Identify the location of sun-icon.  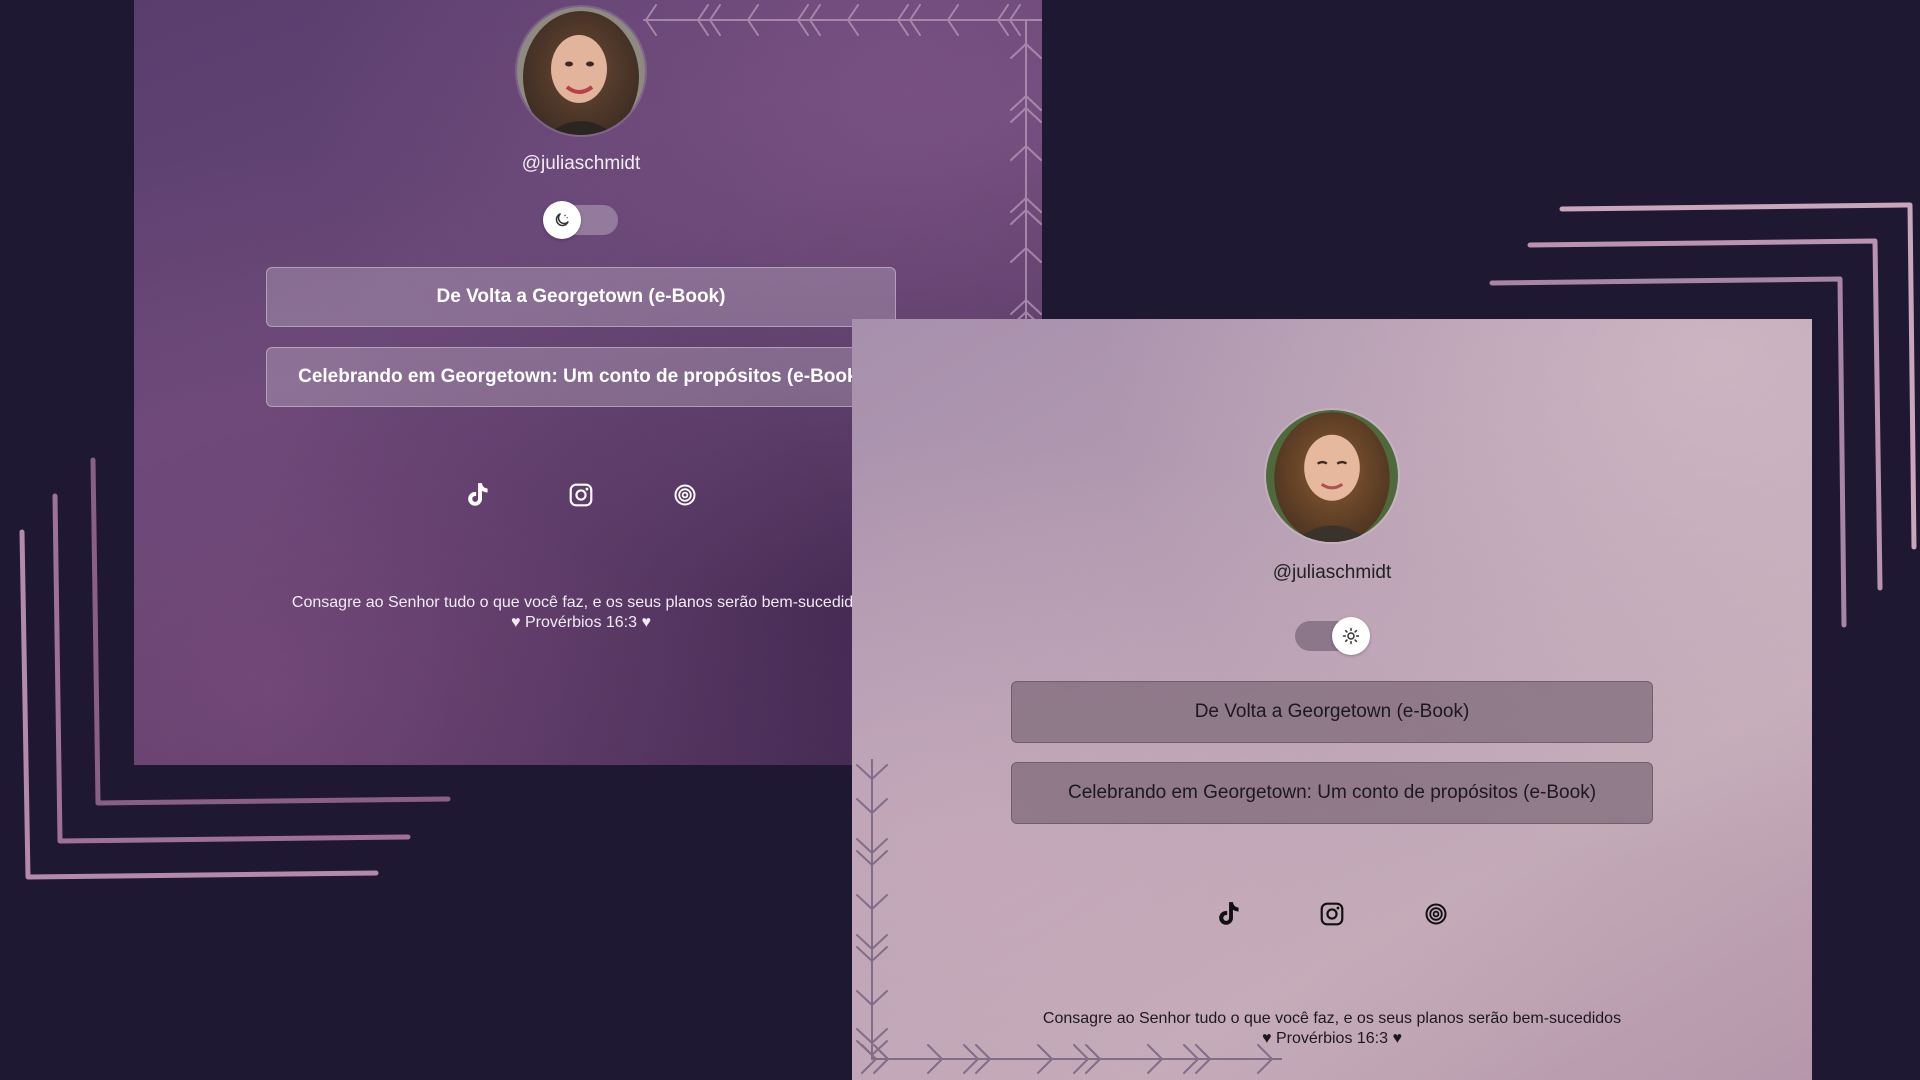
(1351, 636).